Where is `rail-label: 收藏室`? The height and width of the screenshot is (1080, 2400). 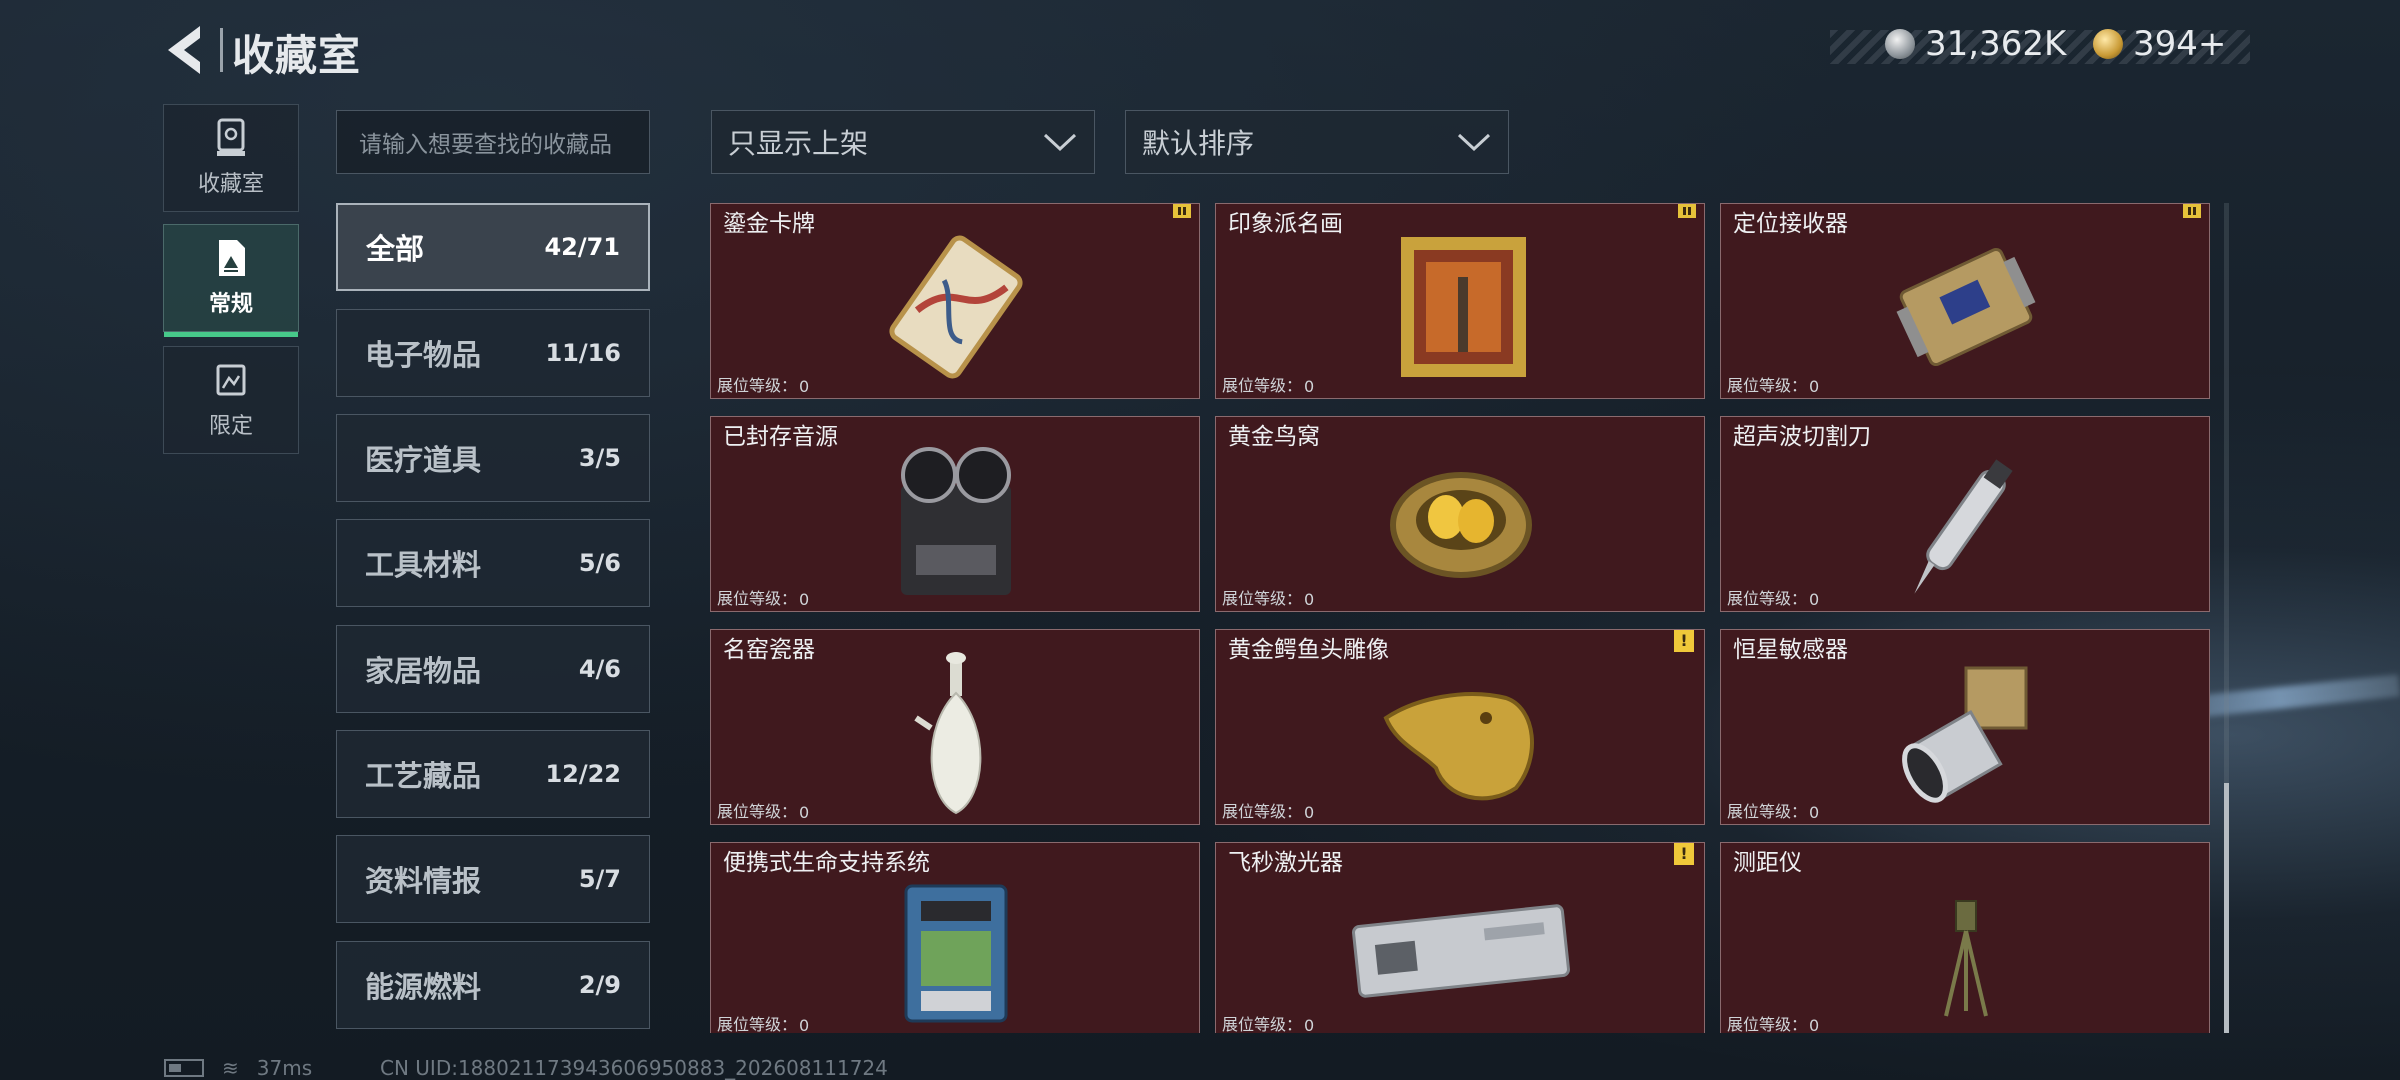 rail-label: 收藏室 is located at coordinates (230, 184).